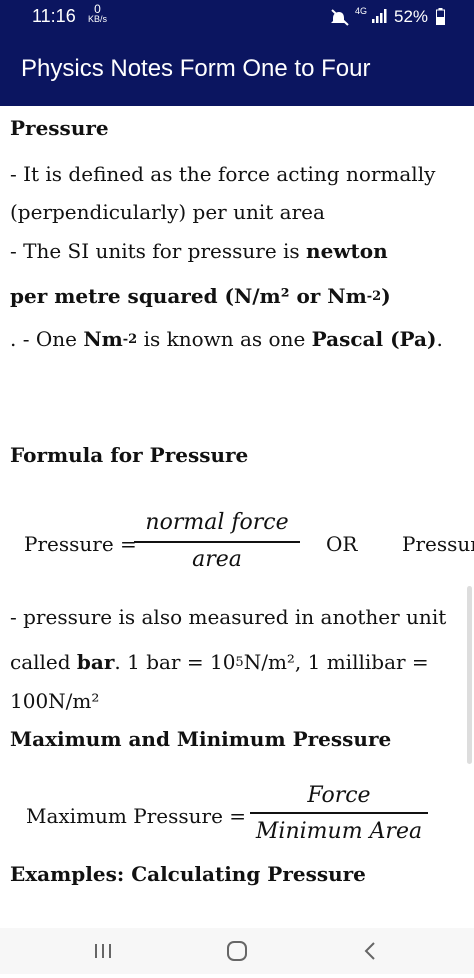 Image resolution: width=474 pixels, height=978 pixels. Describe the element at coordinates (361, 11) in the screenshot. I see `network-type: 4G` at that location.